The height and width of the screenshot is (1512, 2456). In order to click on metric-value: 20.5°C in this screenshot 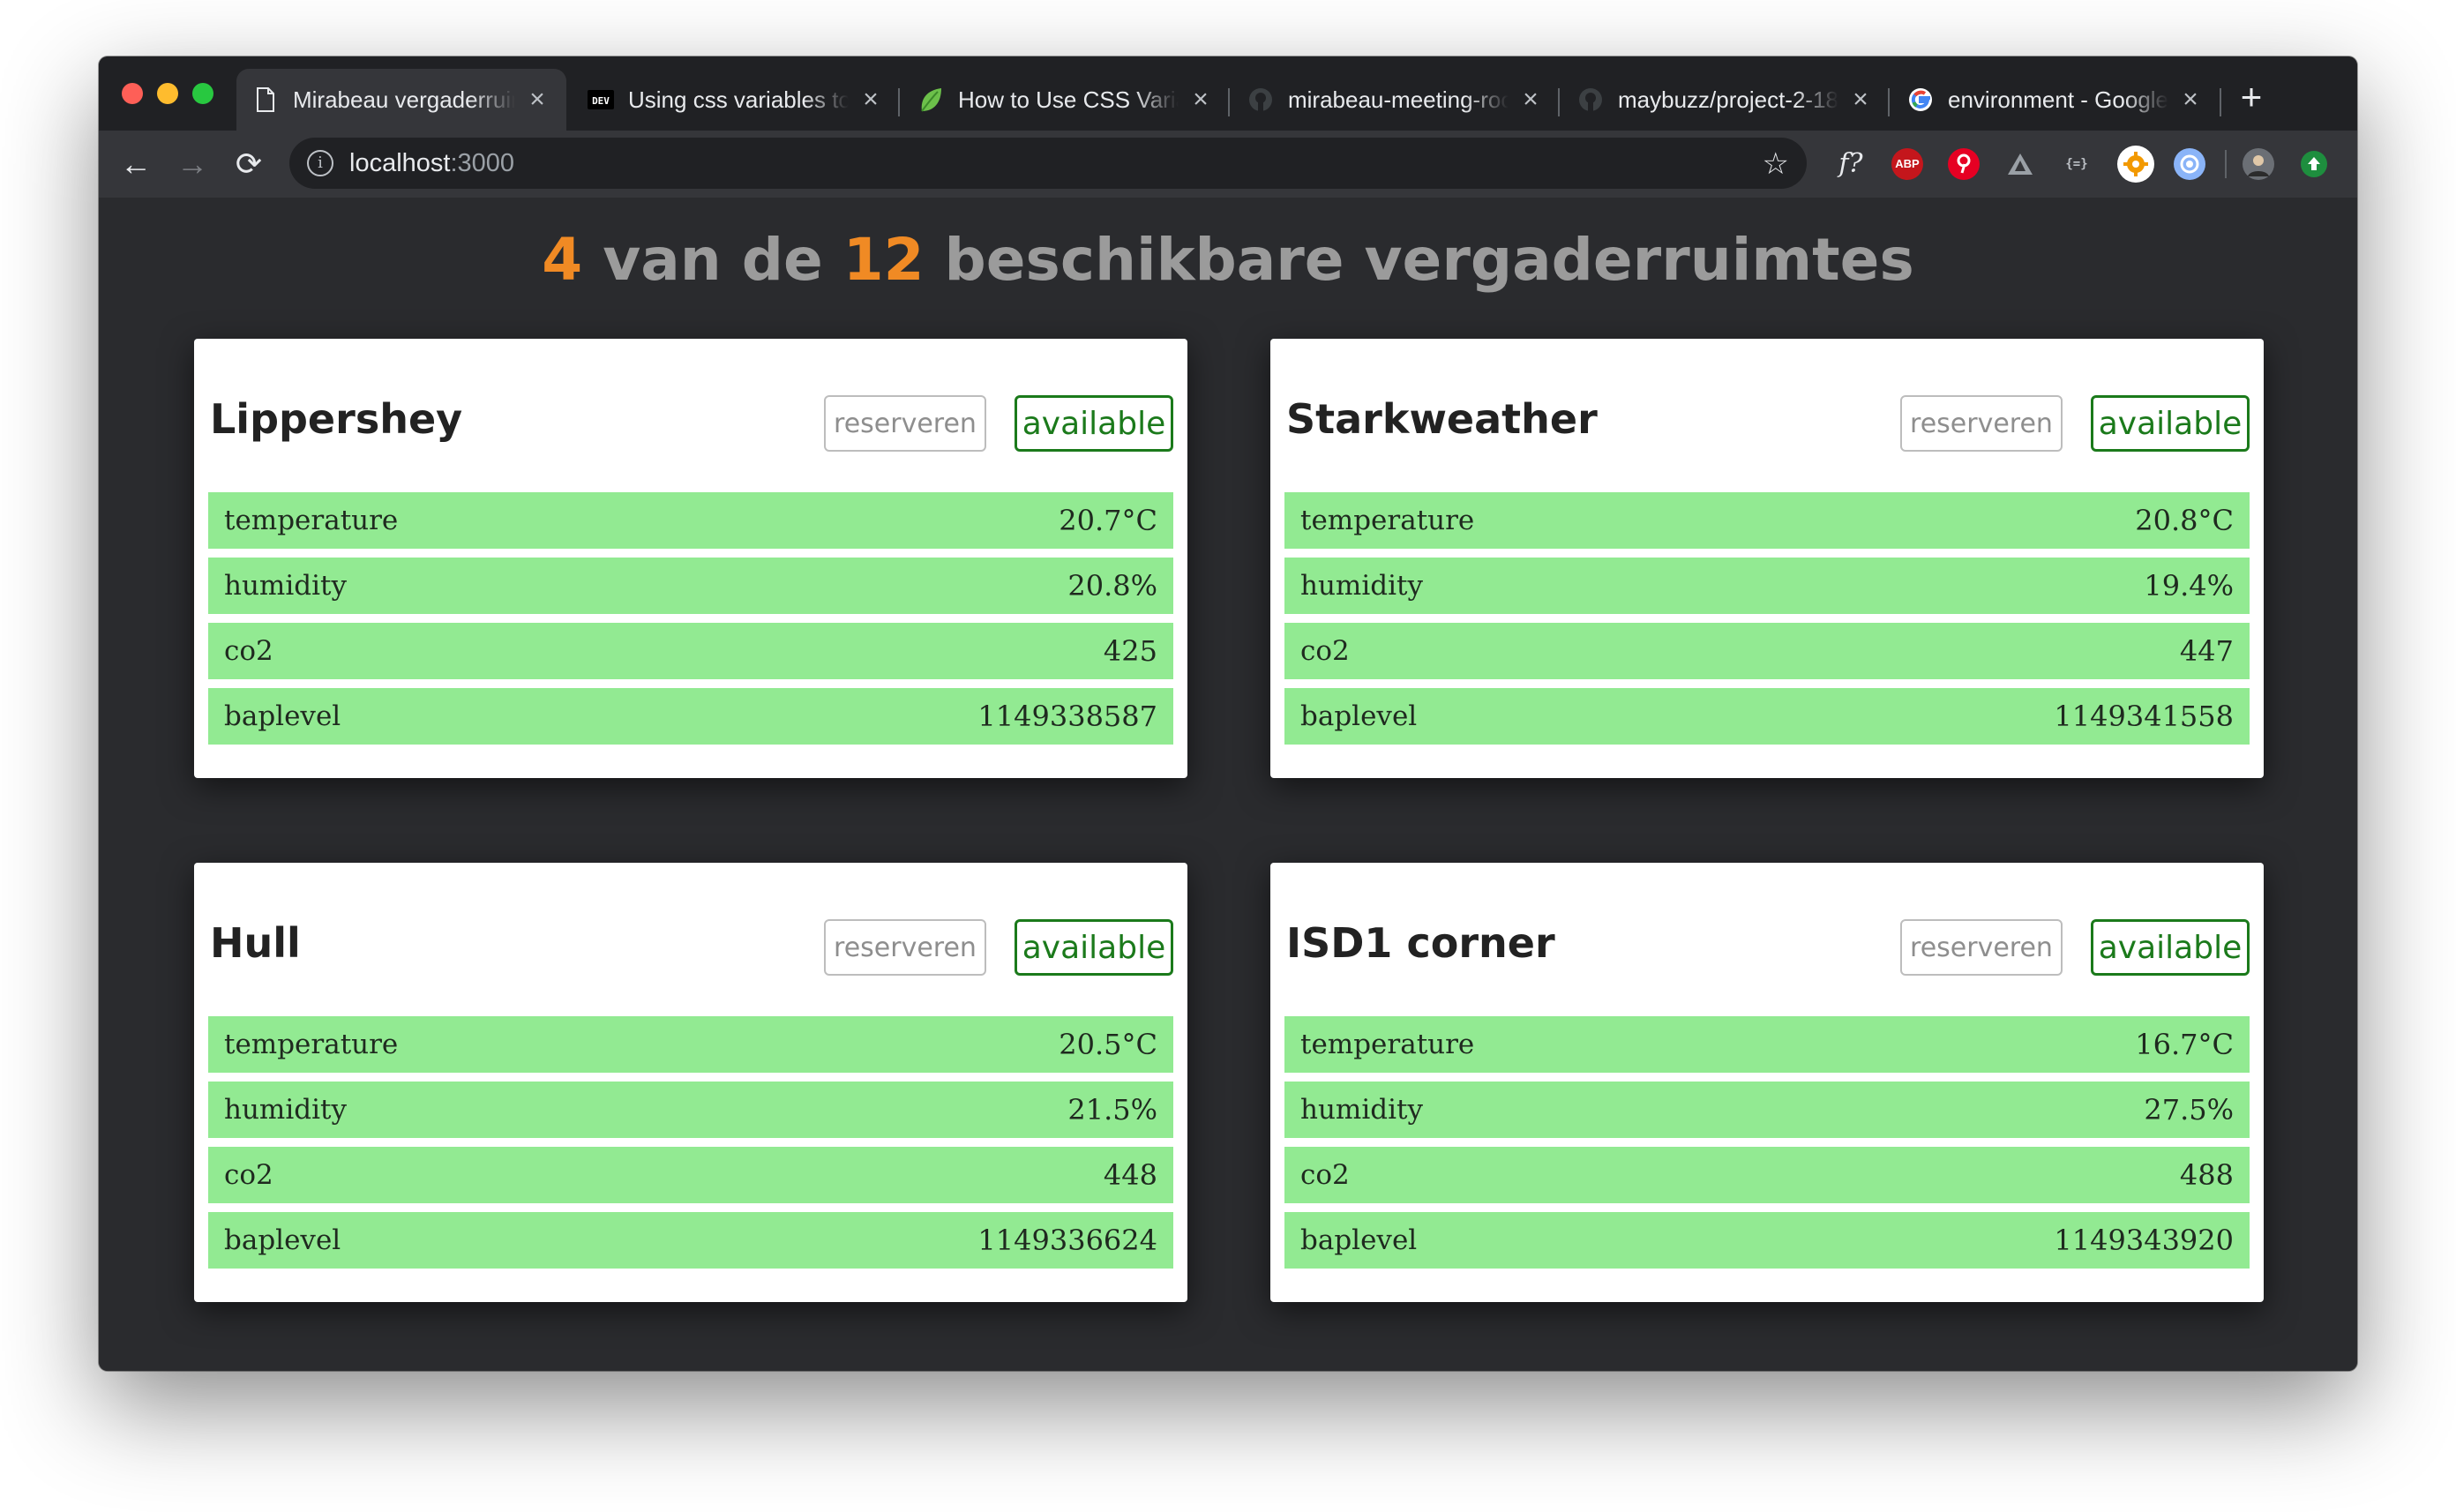, I will do `click(1108, 1044)`.